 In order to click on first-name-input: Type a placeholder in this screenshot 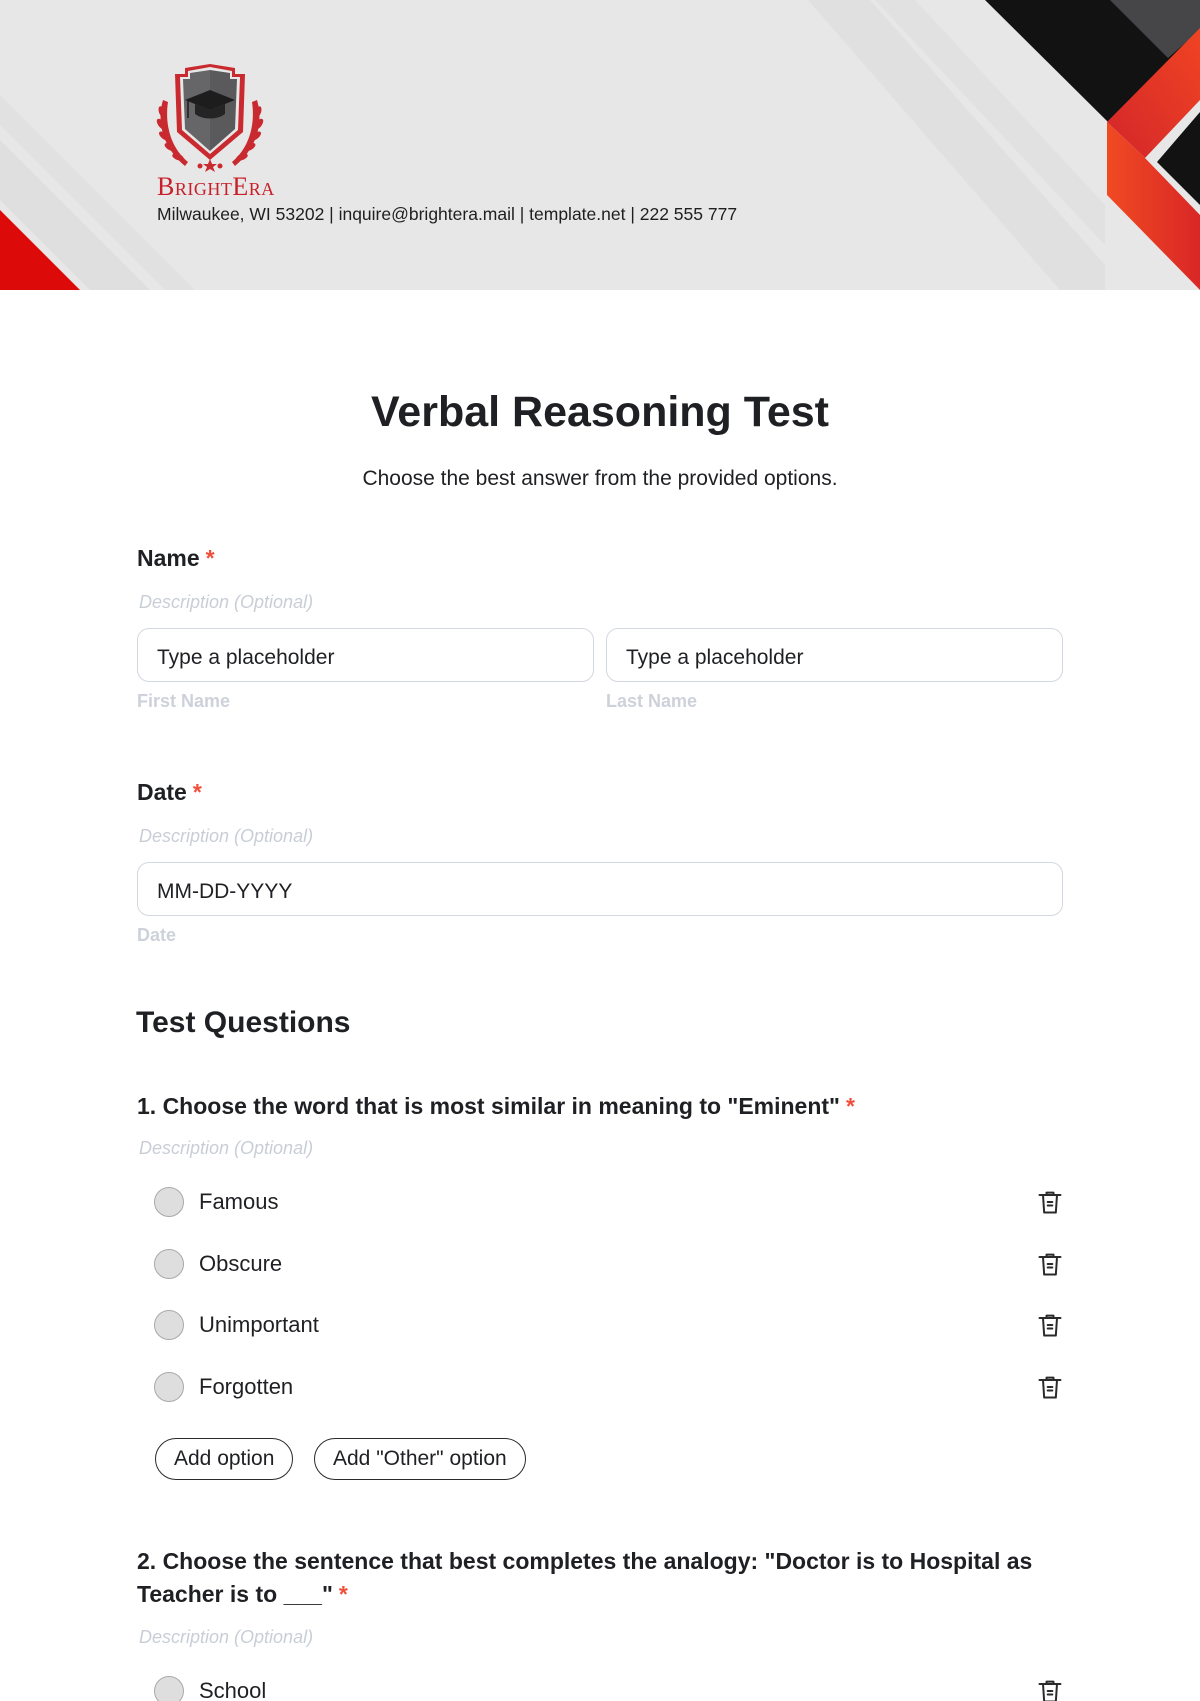, I will do `click(365, 655)`.